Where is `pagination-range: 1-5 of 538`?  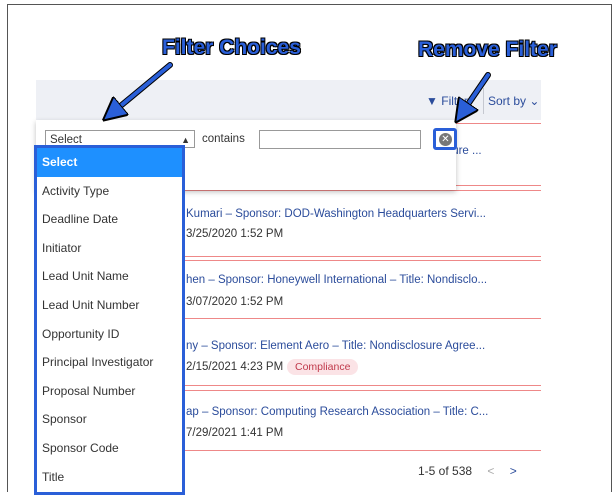
pagination-range: 1-5 of 538 is located at coordinates (445, 471).